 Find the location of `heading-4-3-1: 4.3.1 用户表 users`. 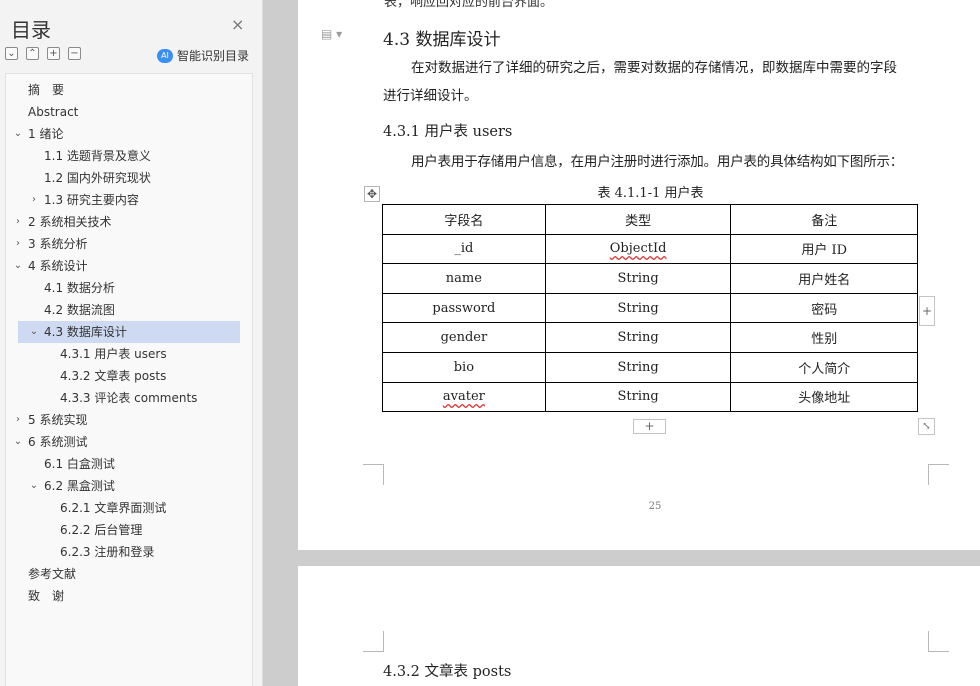

heading-4-3-1: 4.3.1 用户表 users is located at coordinates (448, 132).